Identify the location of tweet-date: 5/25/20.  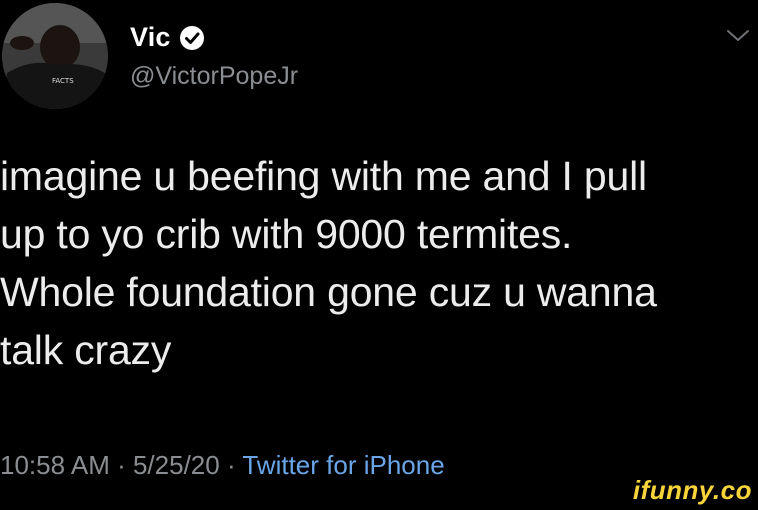
(176, 465).